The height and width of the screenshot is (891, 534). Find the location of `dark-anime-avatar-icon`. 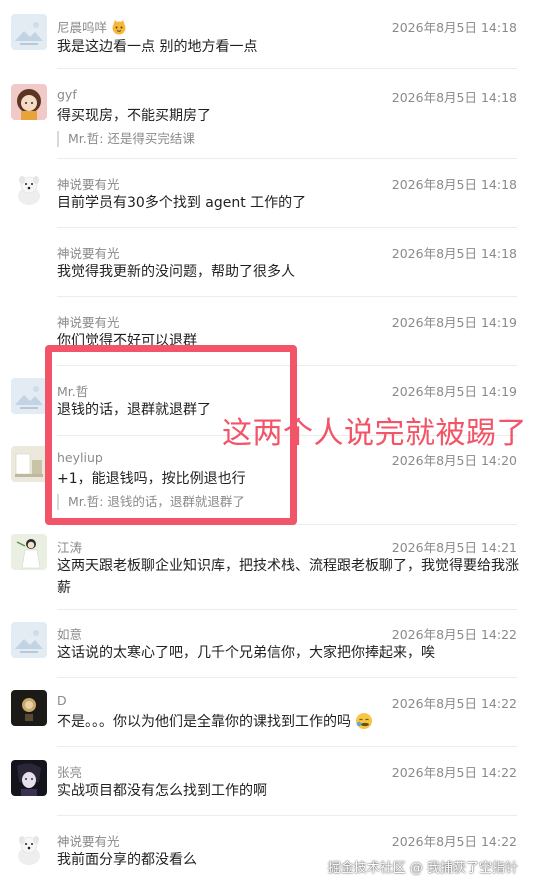

dark-anime-avatar-icon is located at coordinates (29, 778).